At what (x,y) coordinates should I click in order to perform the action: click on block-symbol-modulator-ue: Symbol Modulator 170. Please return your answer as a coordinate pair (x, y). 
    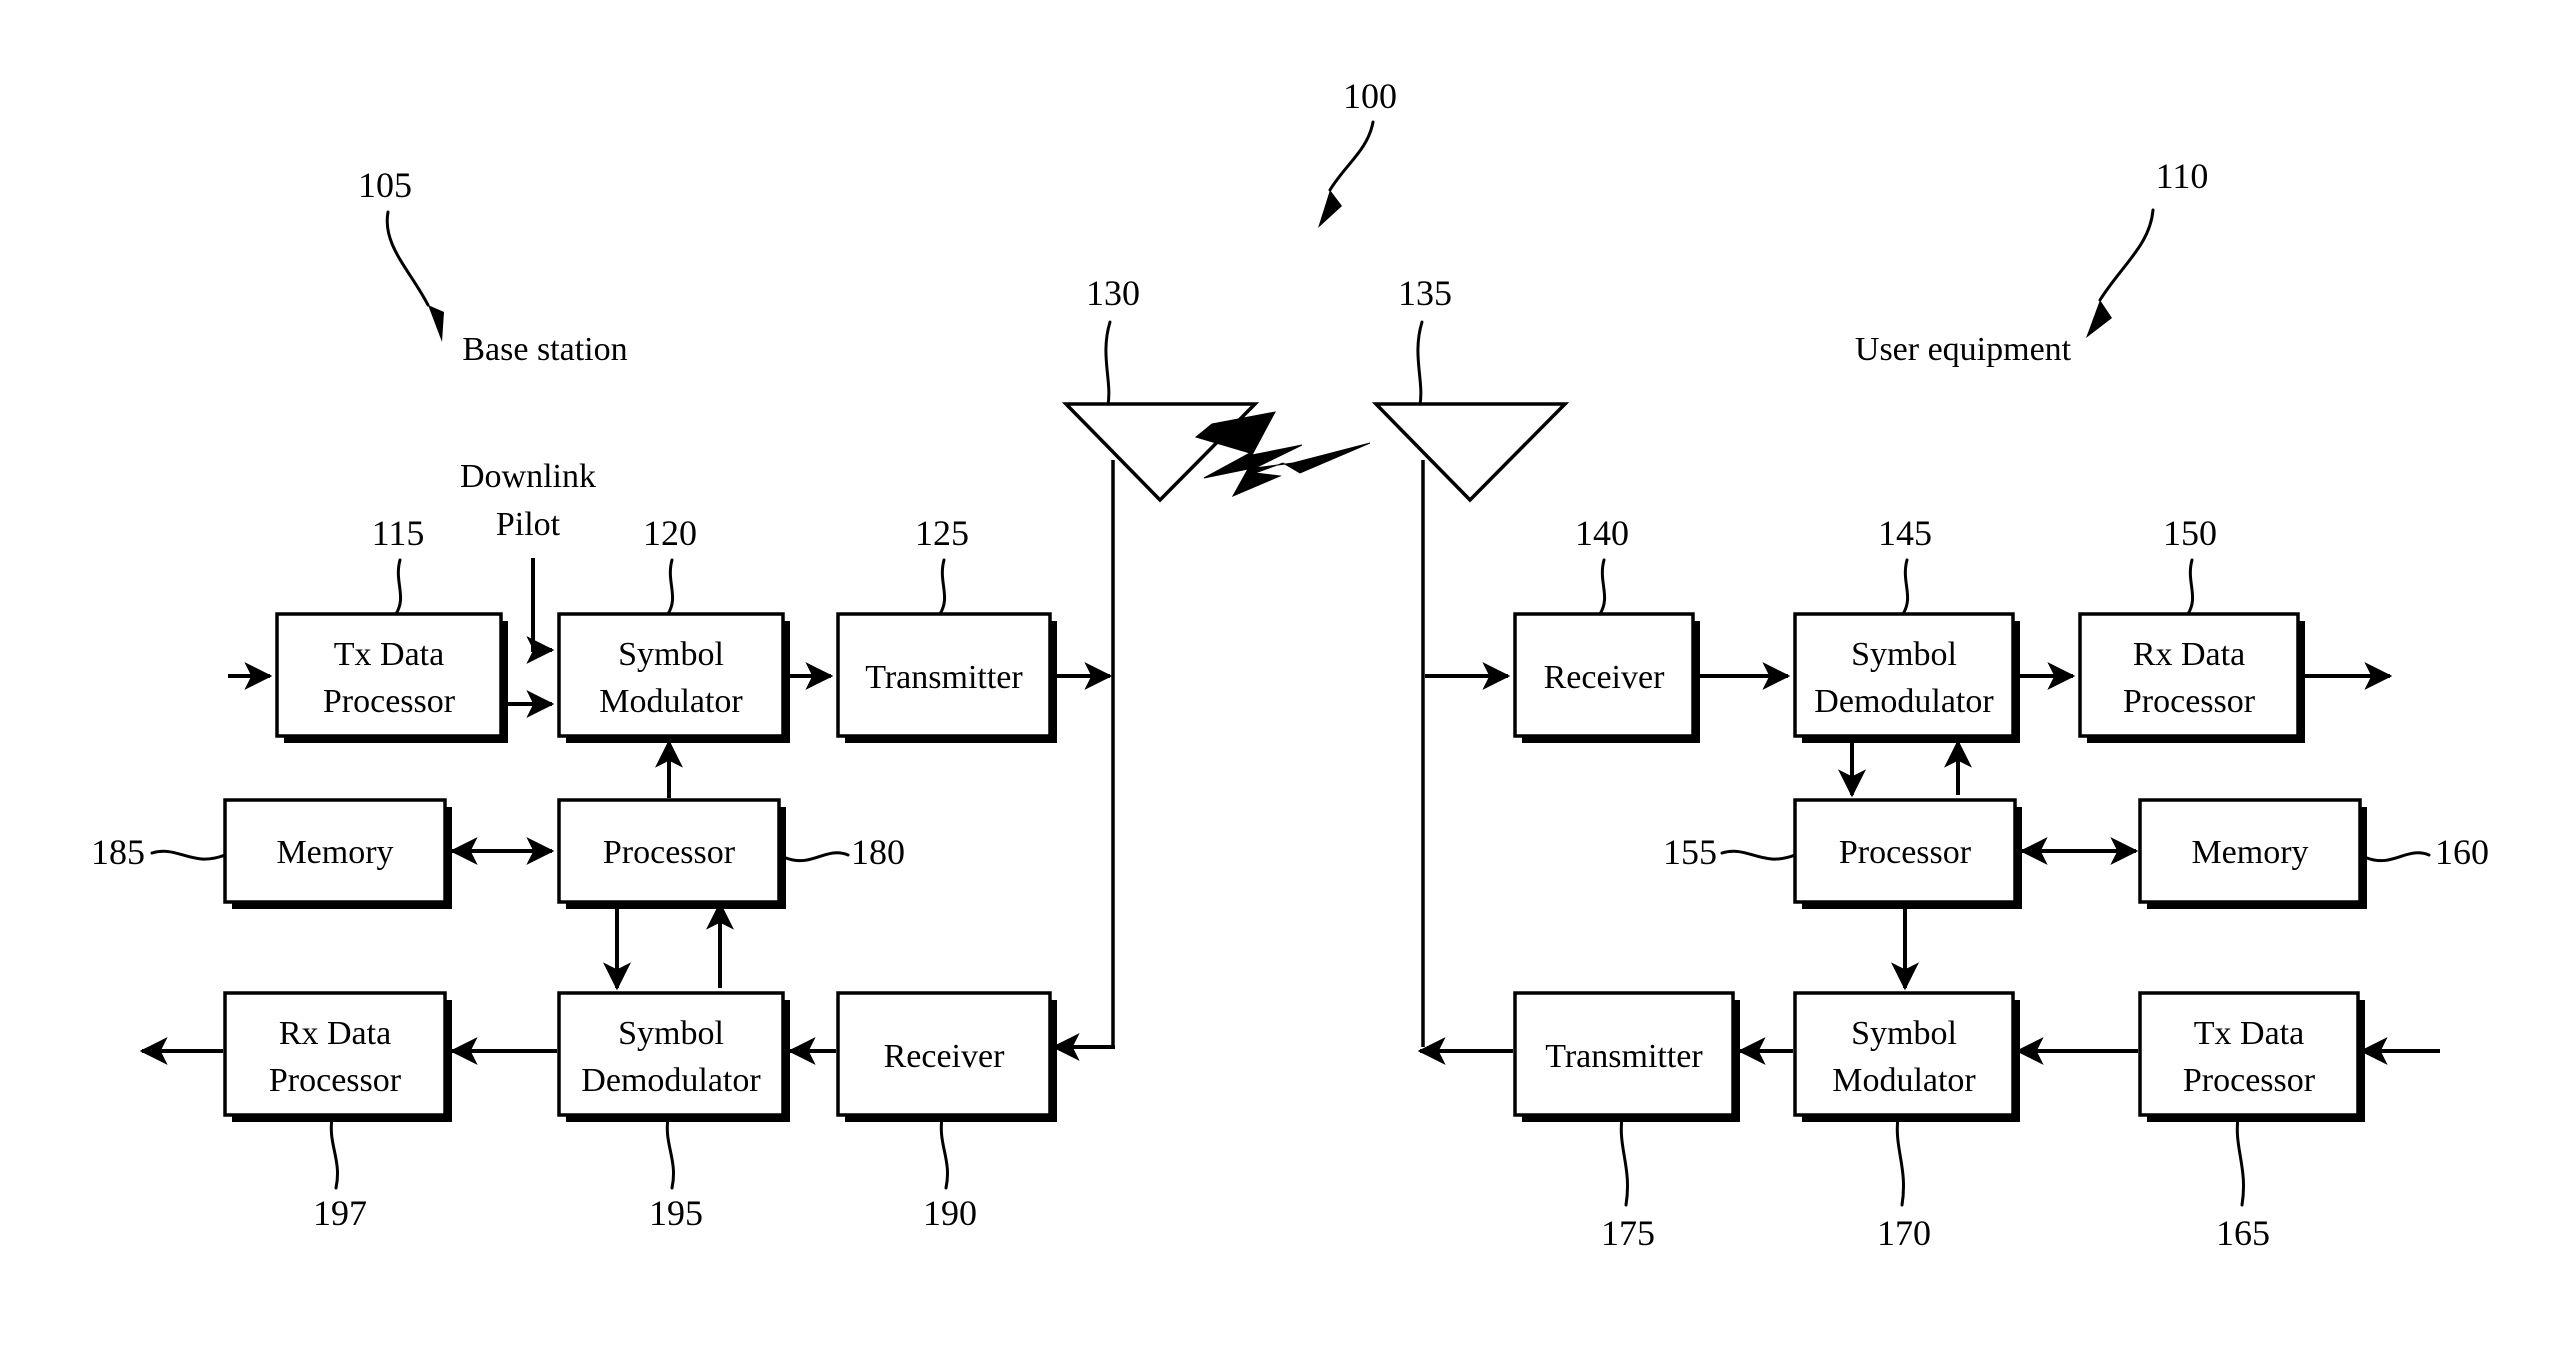
    Looking at the image, I should click on (1906, 1122).